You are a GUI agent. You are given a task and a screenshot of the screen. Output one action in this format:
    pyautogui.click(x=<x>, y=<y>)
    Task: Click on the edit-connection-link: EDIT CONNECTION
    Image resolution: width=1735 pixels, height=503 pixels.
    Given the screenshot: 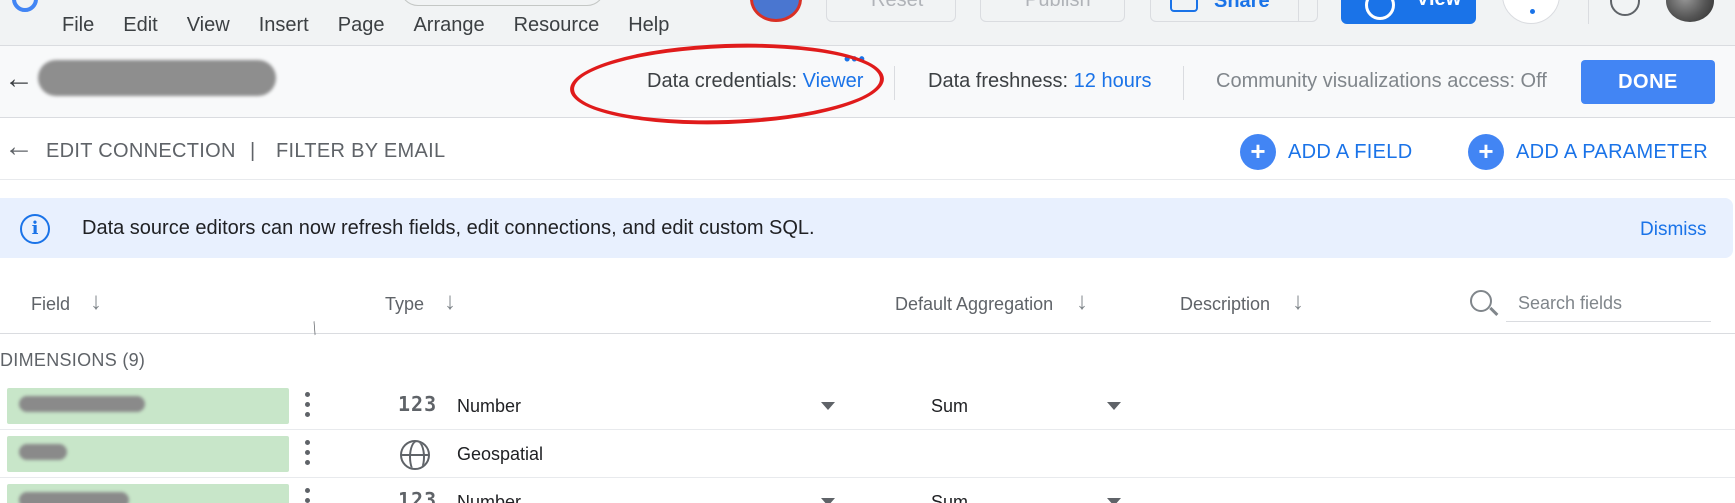 What is the action you would take?
    pyautogui.click(x=141, y=151)
    